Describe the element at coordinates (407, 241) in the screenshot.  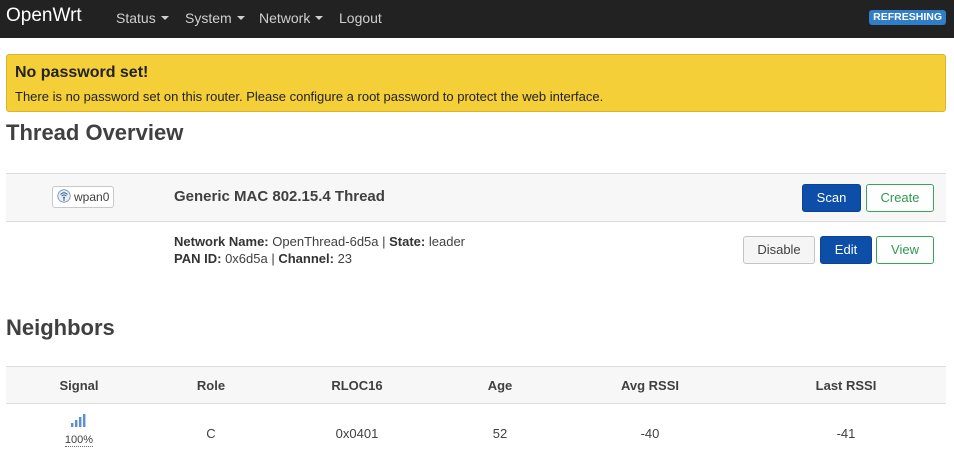
I see `state-label: State:` at that location.